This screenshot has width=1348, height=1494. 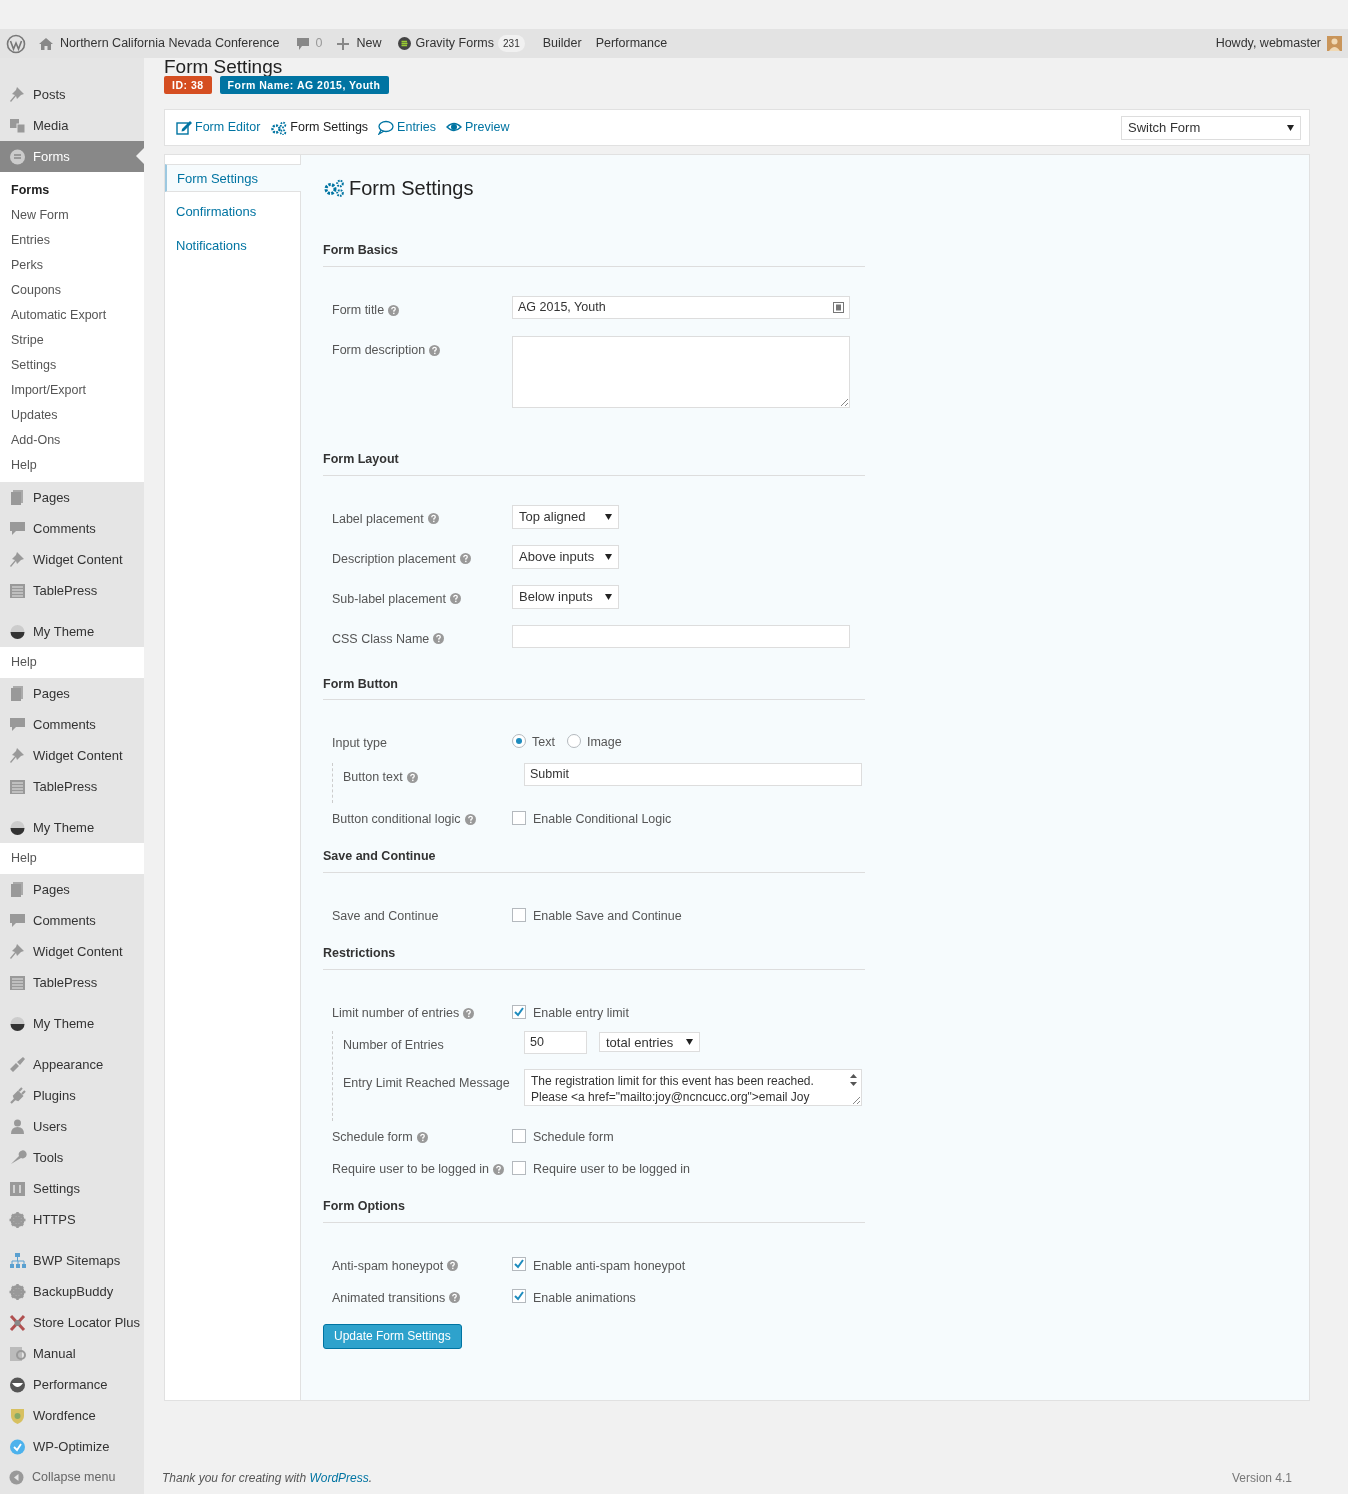 What do you see at coordinates (339, 1478) in the screenshot?
I see `wordpress-link: WordPress` at bounding box center [339, 1478].